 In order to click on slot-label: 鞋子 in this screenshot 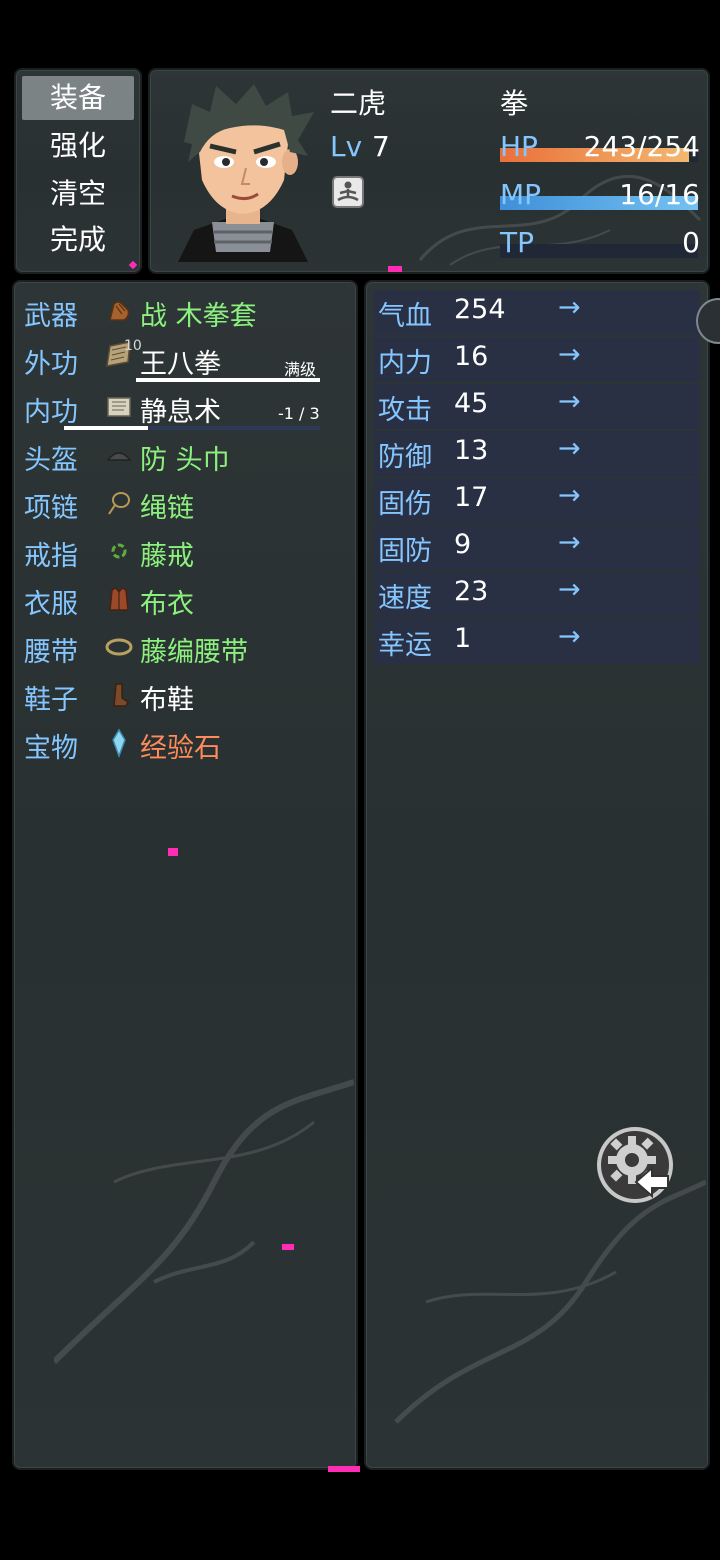, I will do `click(51, 700)`.